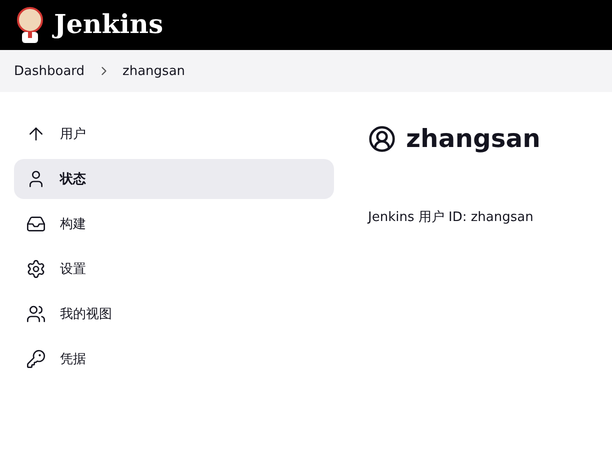  What do you see at coordinates (451, 217) in the screenshot?
I see `user-id-text: Jenkins 用户 ID: zhangsan` at bounding box center [451, 217].